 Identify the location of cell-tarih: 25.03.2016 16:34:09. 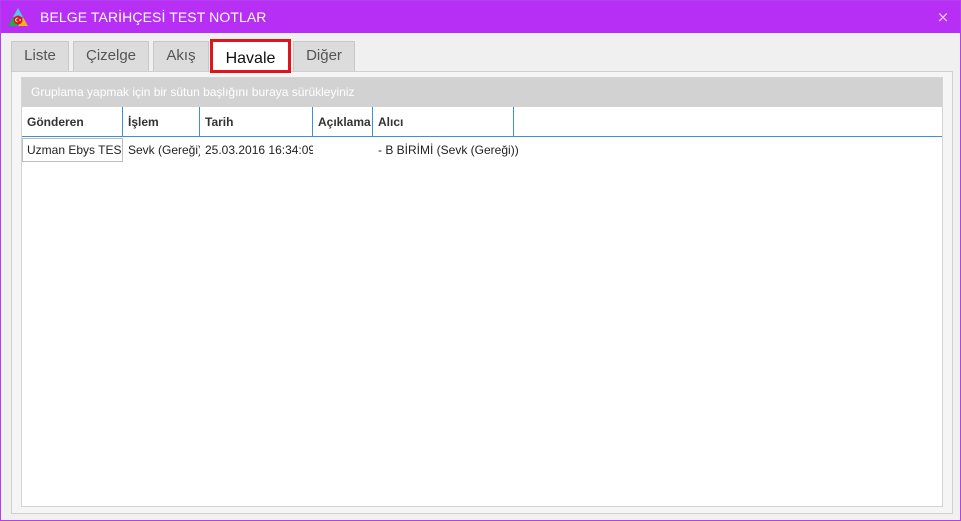
(256, 150).